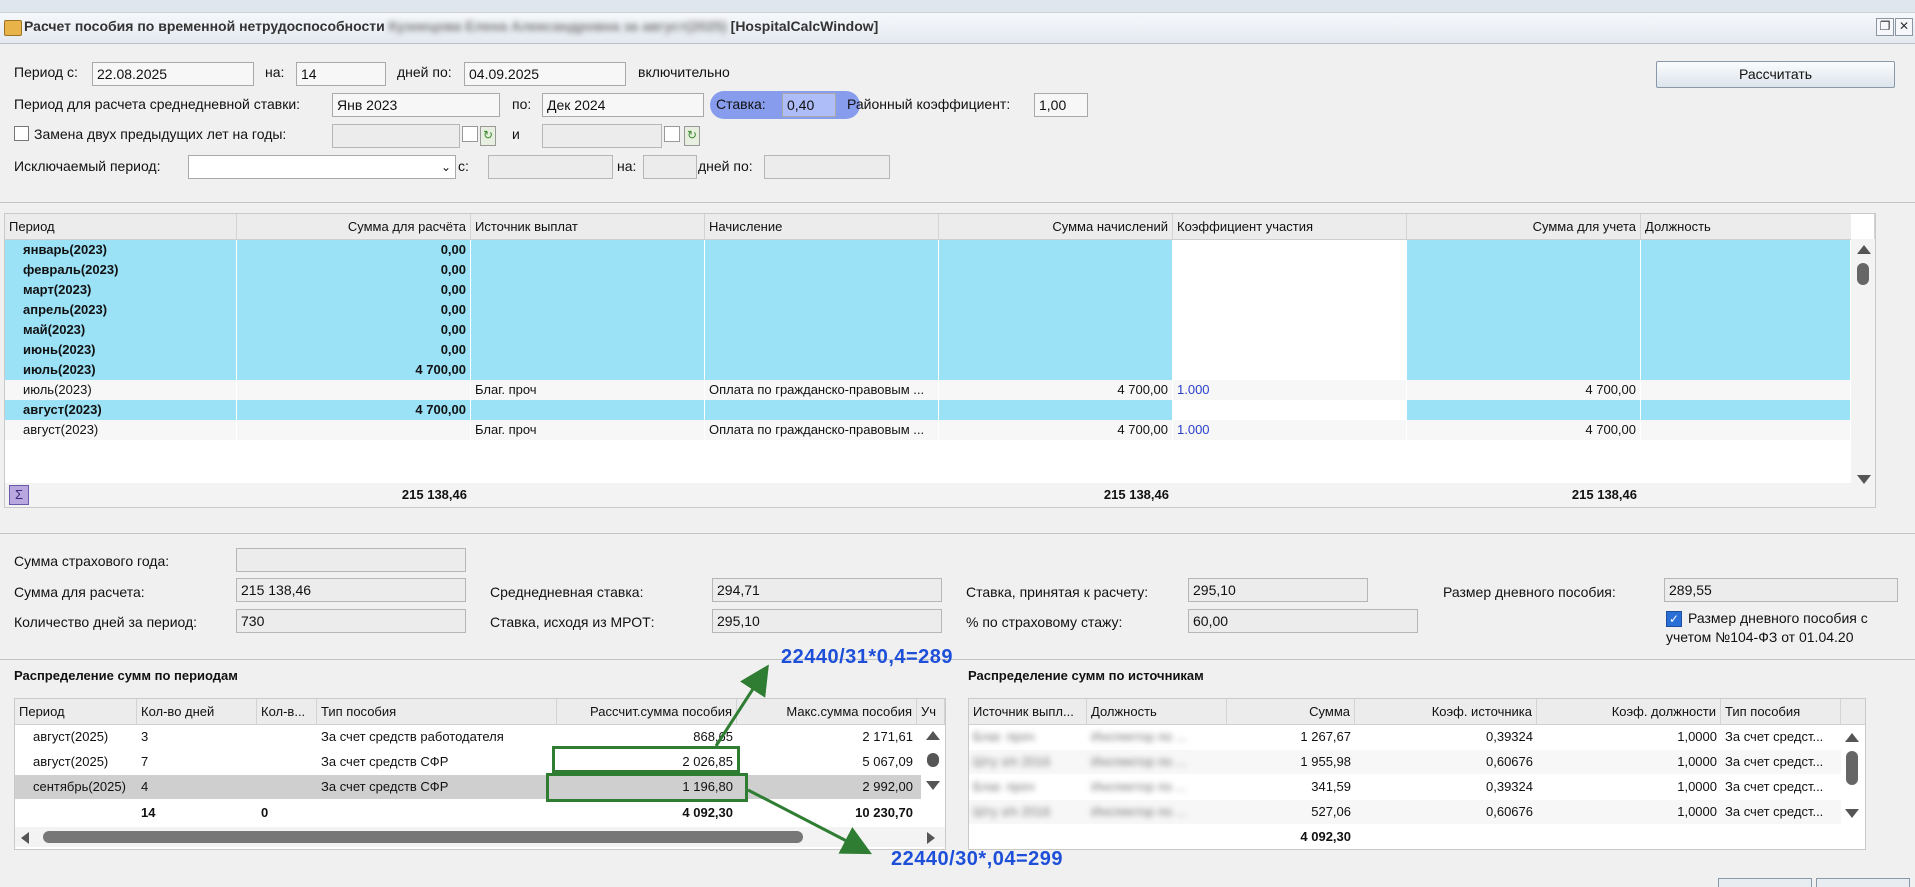 The image size is (1915, 887). What do you see at coordinates (867, 657) in the screenshot?
I see `annotation-top: 22440/31*0,4=289` at bounding box center [867, 657].